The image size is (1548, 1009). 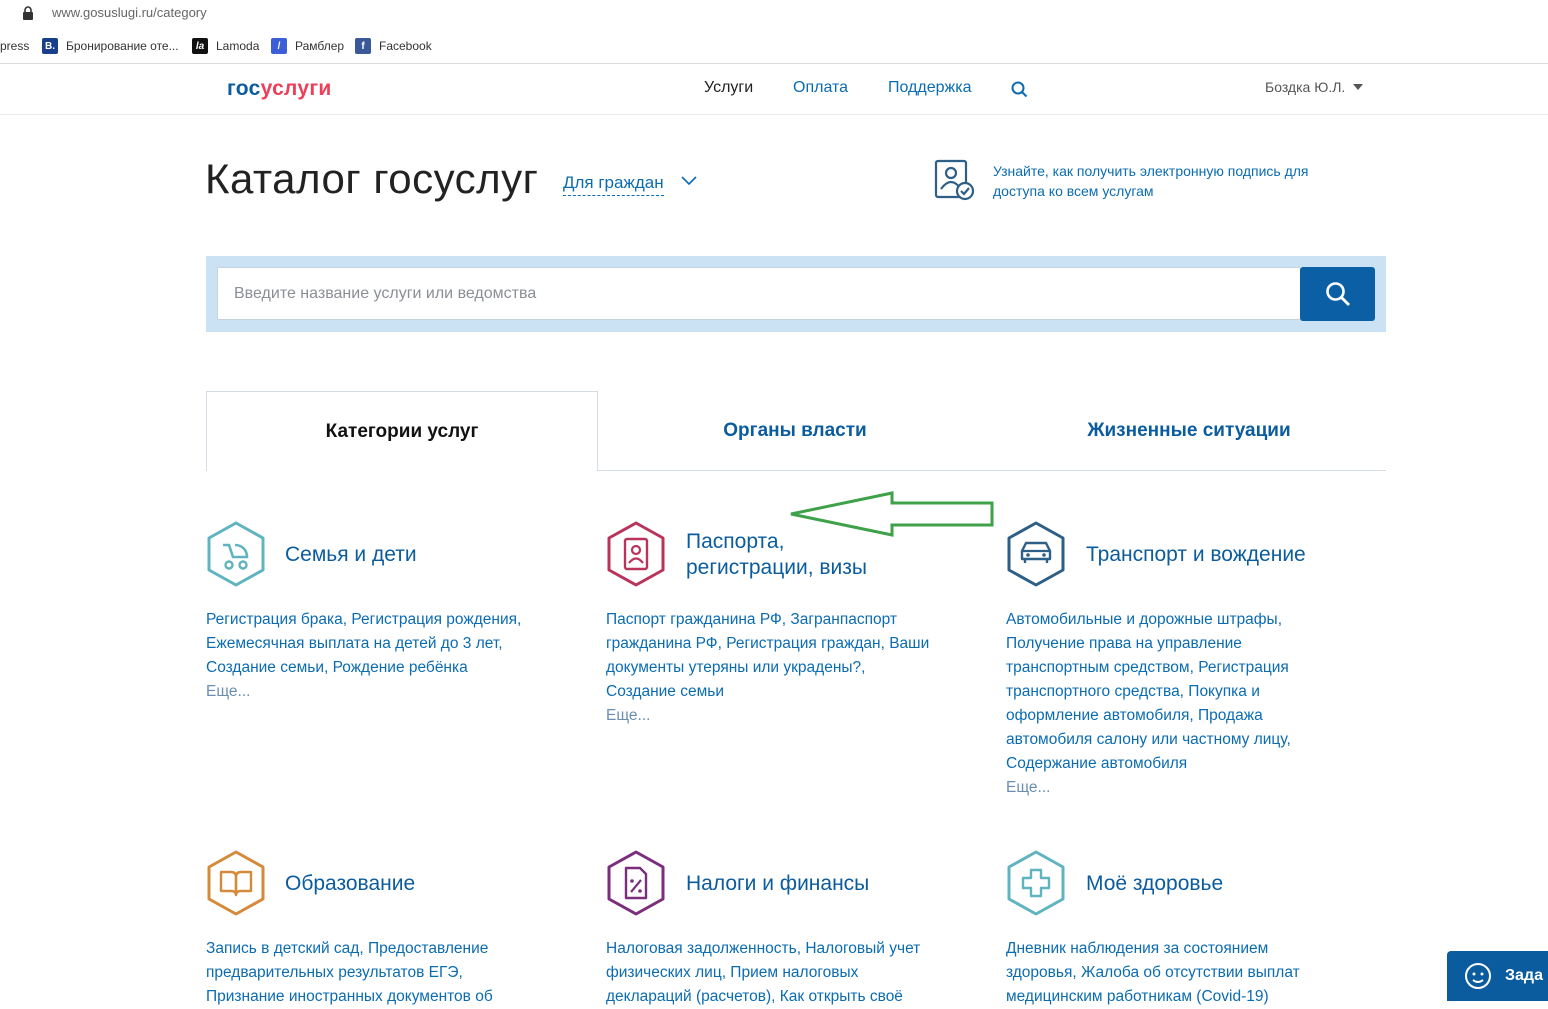 What do you see at coordinates (776, 555) in the screenshot?
I see `category-title-passports: Паспорта, регистрации, визы` at bounding box center [776, 555].